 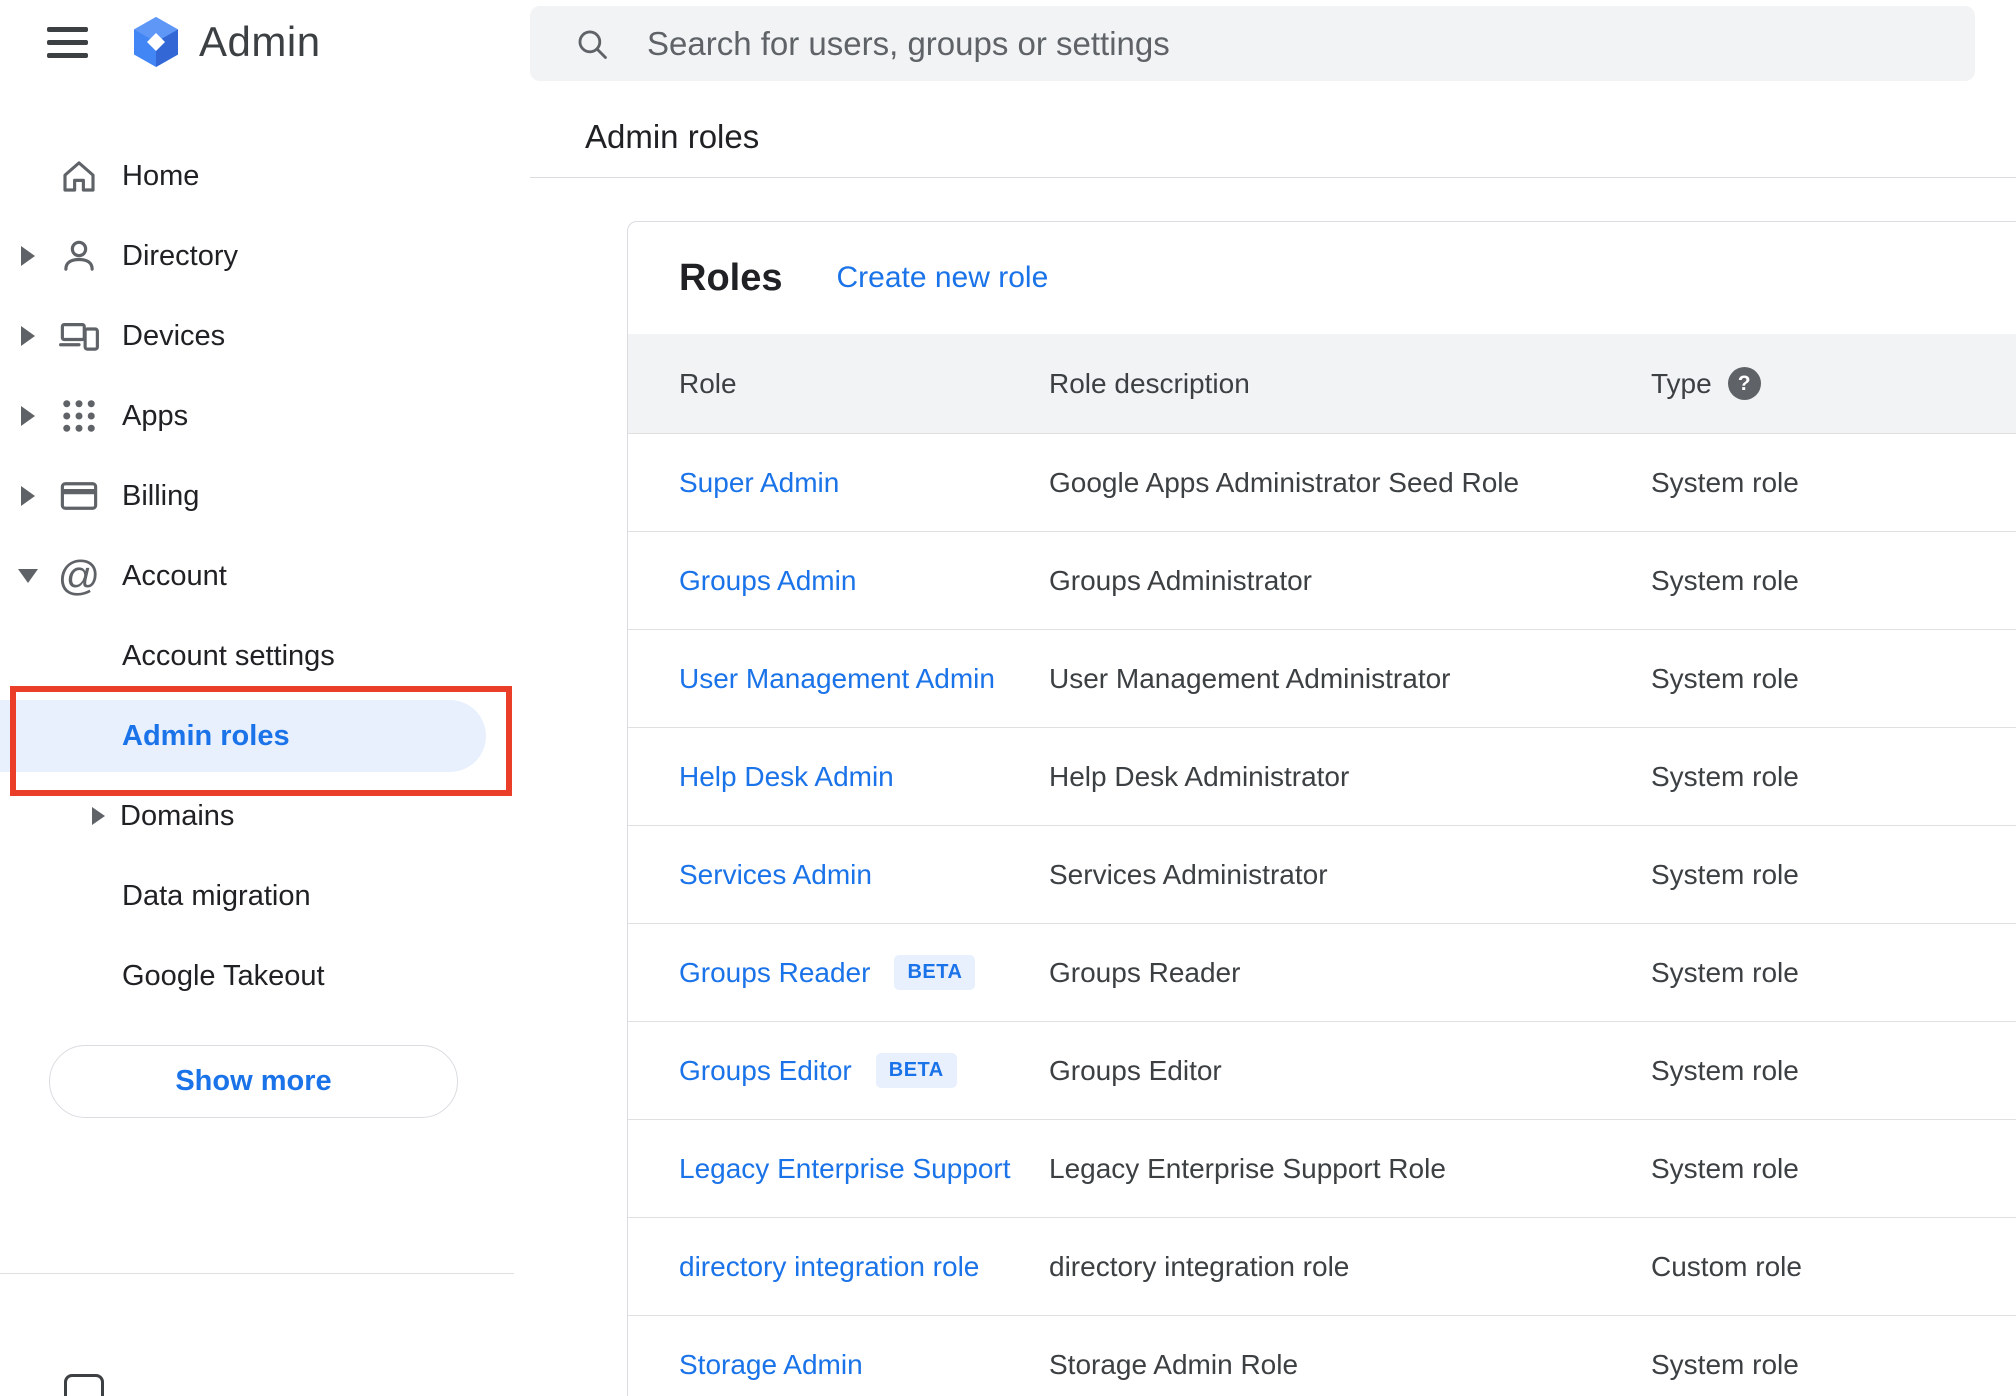 What do you see at coordinates (216, 895) in the screenshot?
I see `sidebar-item-label: Data migration` at bounding box center [216, 895].